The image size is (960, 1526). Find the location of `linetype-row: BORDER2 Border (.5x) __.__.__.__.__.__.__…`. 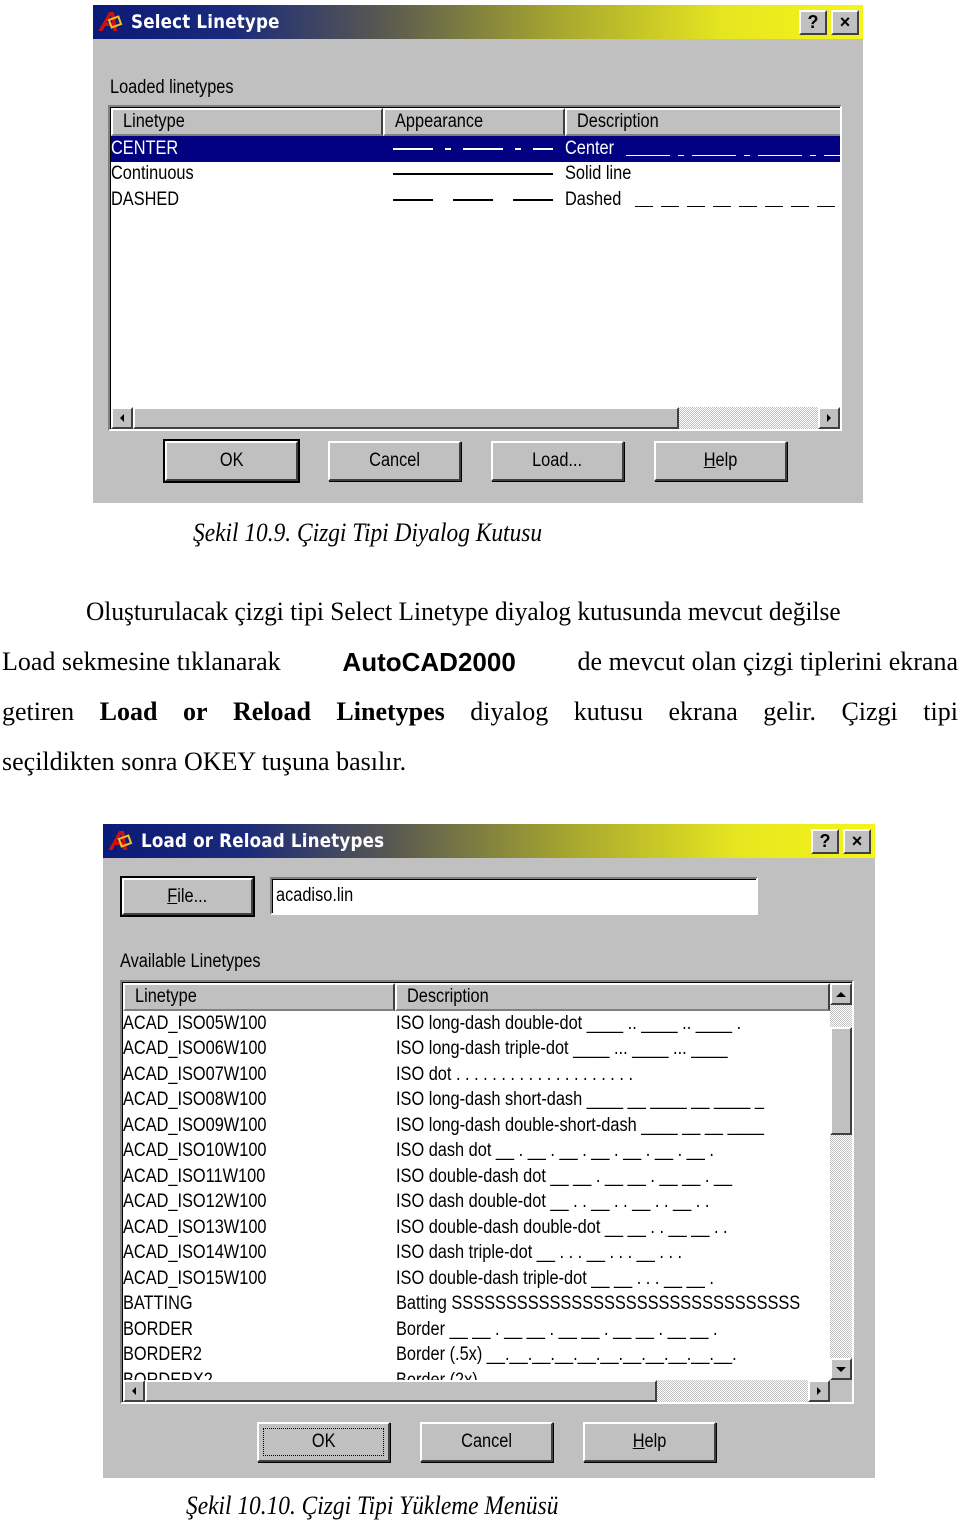

linetype-row: BORDER2 Border (.5x) __.__.__.__.__.__.__… is located at coordinates (476, 1356).